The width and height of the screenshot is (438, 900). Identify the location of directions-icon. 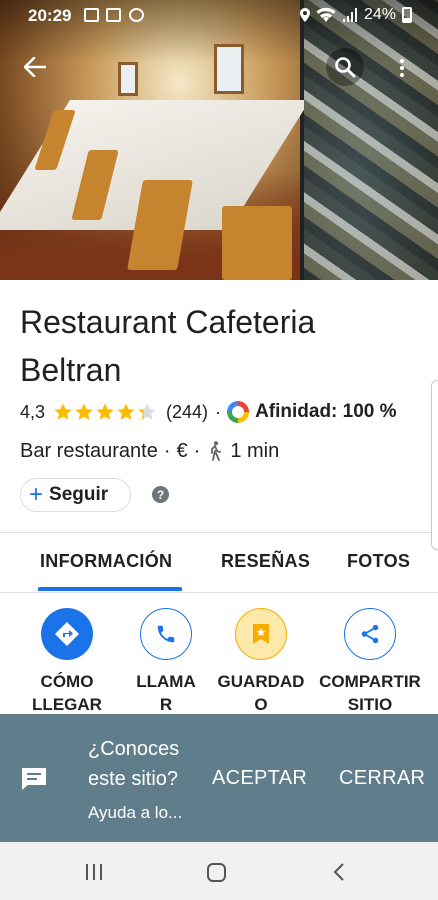
(67, 634).